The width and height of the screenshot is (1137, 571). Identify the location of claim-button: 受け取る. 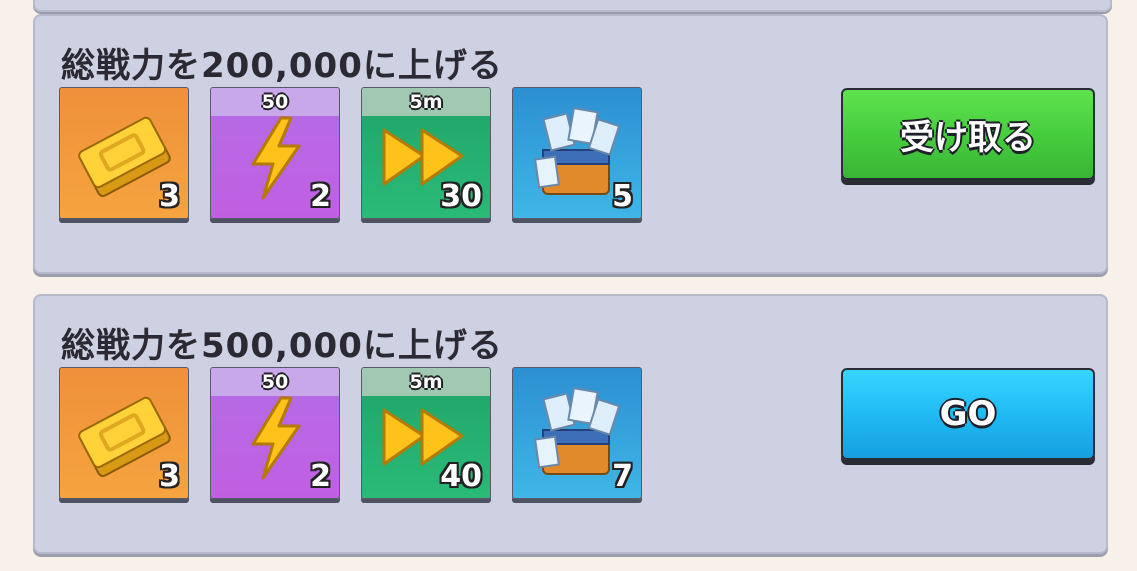
(968, 134).